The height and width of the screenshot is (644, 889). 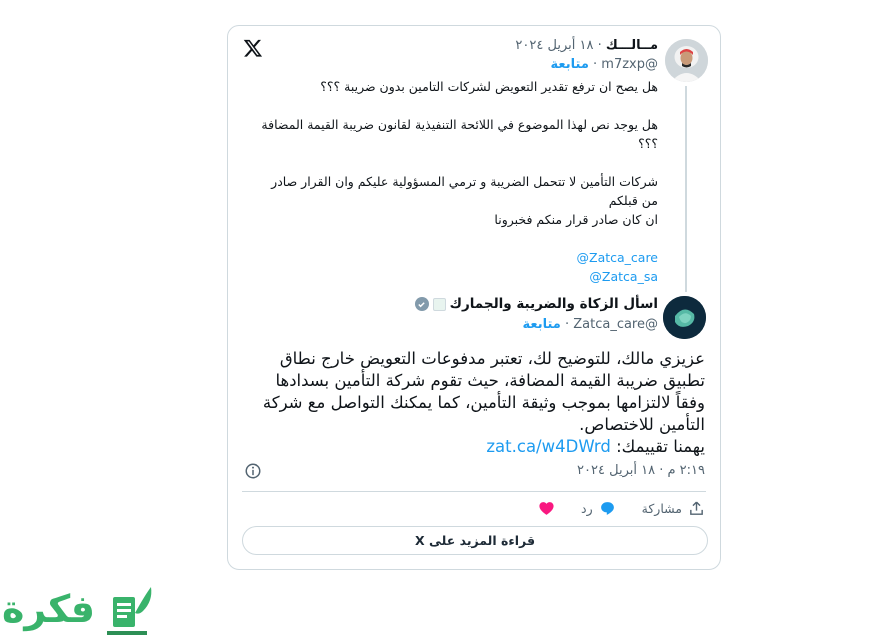 I want to click on mention-link: @Zatca_care, so click(x=618, y=257).